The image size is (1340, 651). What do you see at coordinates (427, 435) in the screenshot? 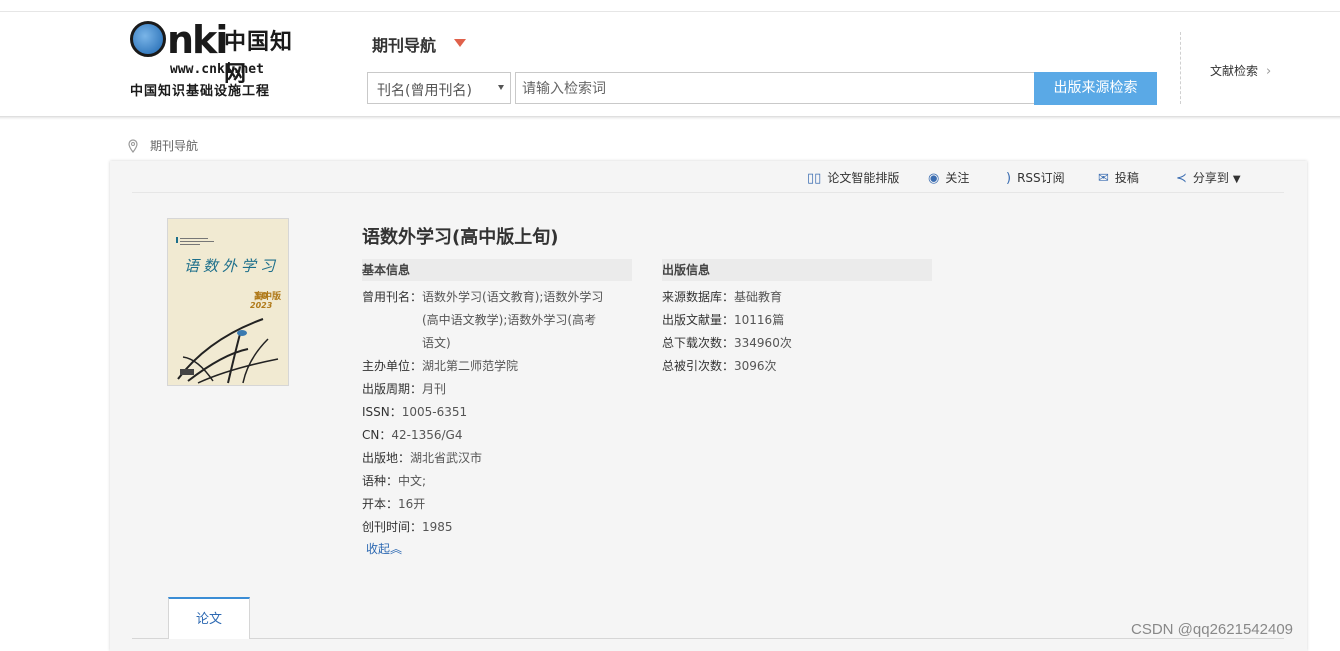
I see `info-value: 42-1356/G4` at bounding box center [427, 435].